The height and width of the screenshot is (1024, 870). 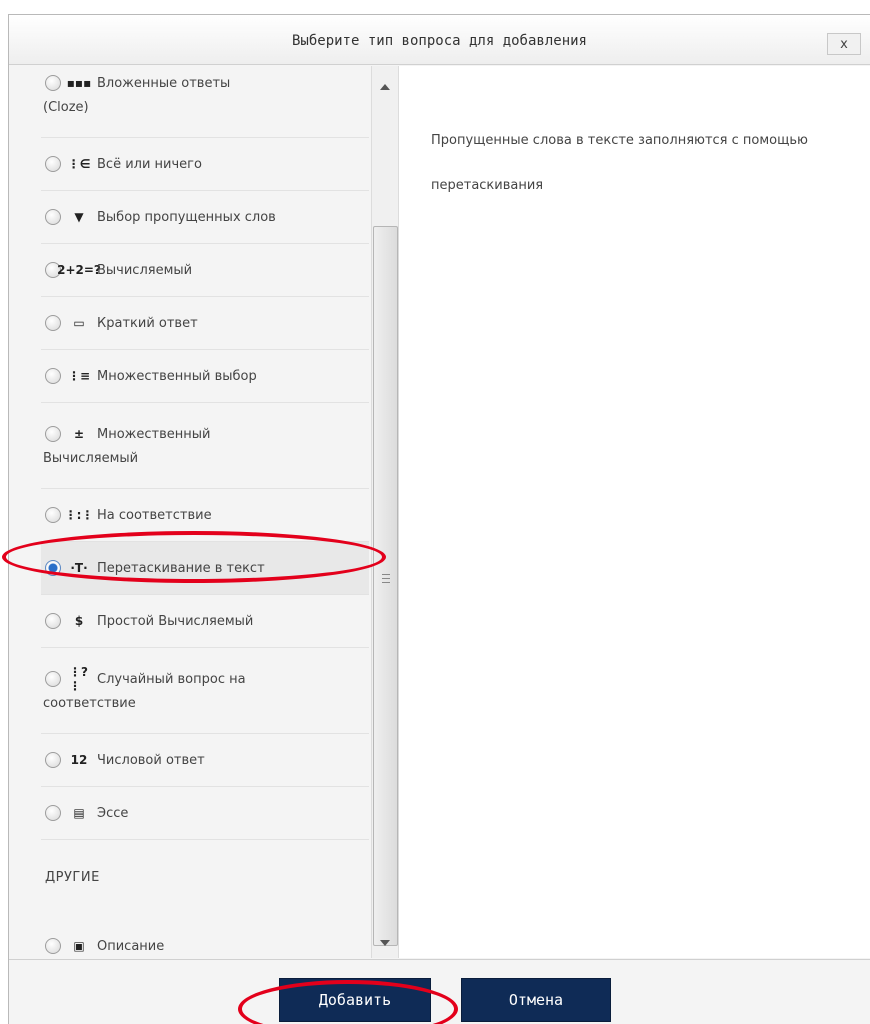 I want to click on page-top-strip, so click(x=435, y=7).